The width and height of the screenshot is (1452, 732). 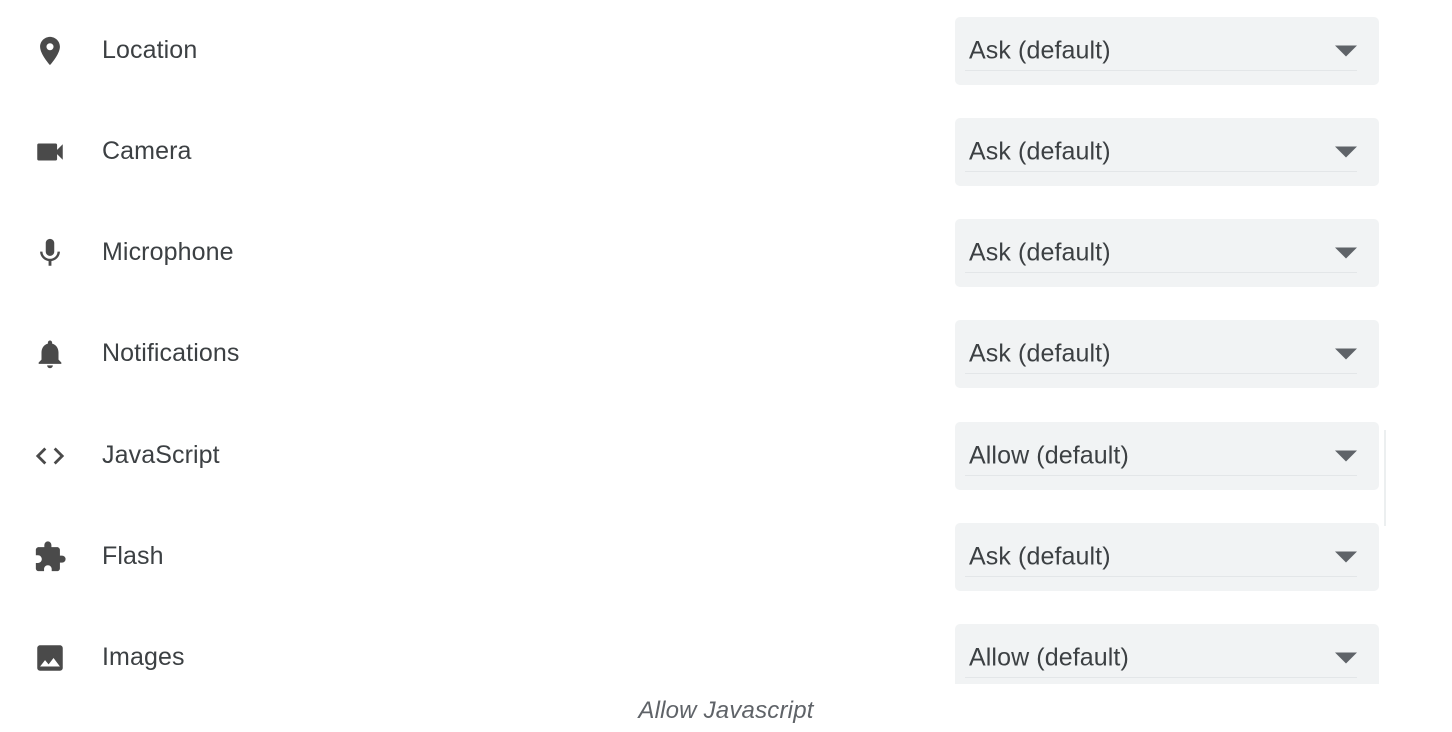 I want to click on permission-select-camera: Ask (default), so click(x=1167, y=151).